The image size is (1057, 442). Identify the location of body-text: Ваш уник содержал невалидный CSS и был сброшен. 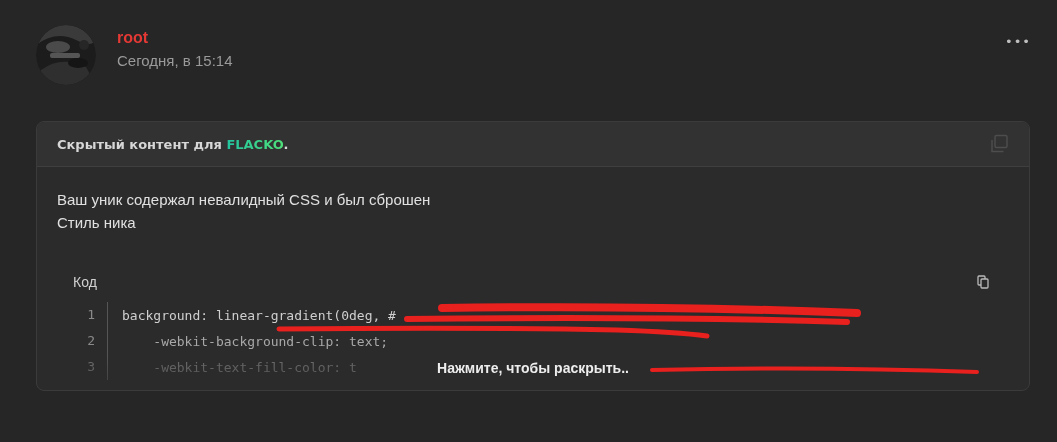
(244, 200).